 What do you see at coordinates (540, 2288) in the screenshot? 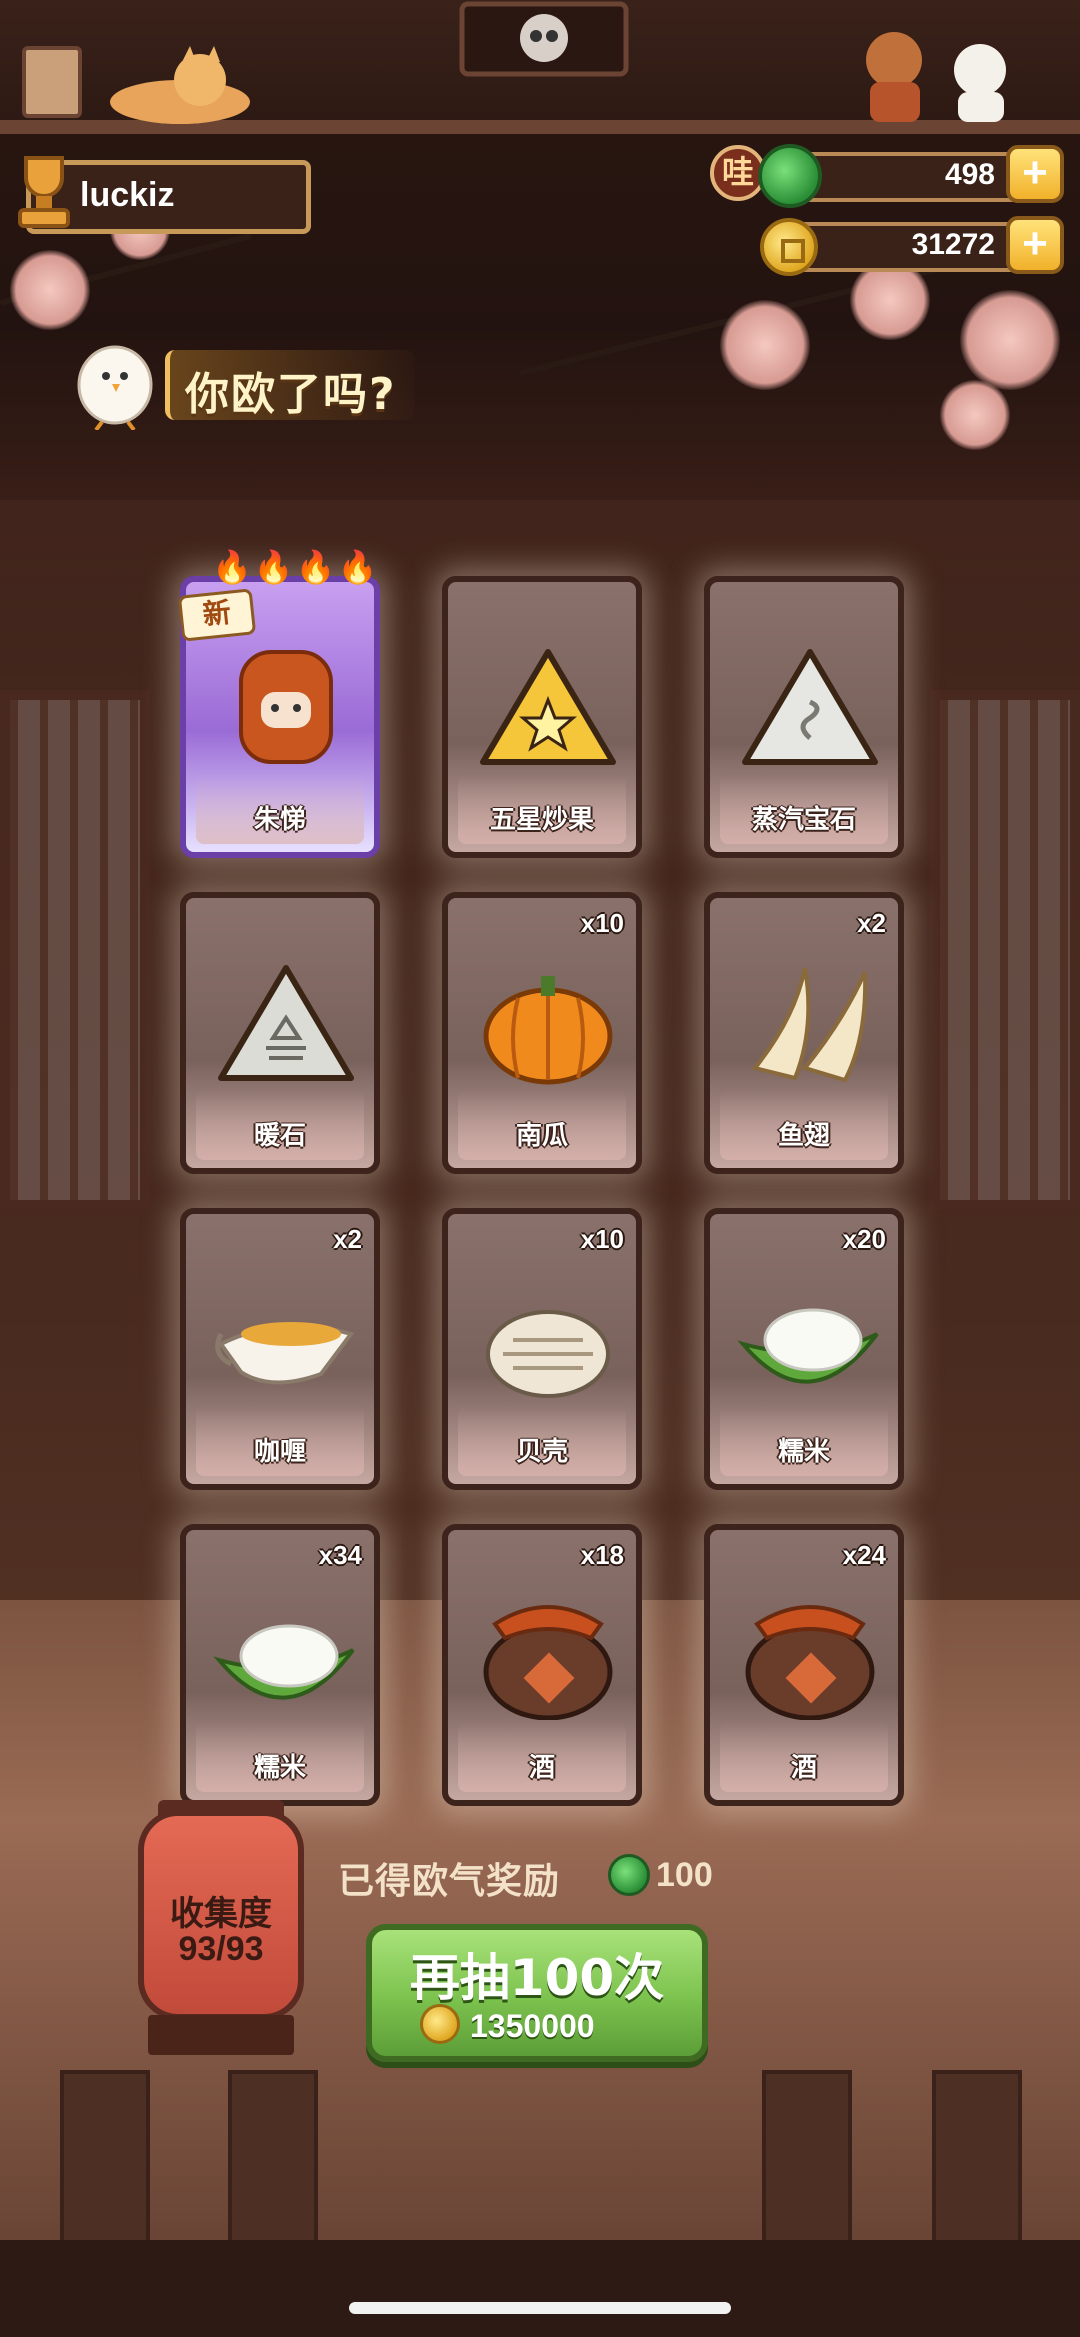
I see `bottom-panel` at bounding box center [540, 2288].